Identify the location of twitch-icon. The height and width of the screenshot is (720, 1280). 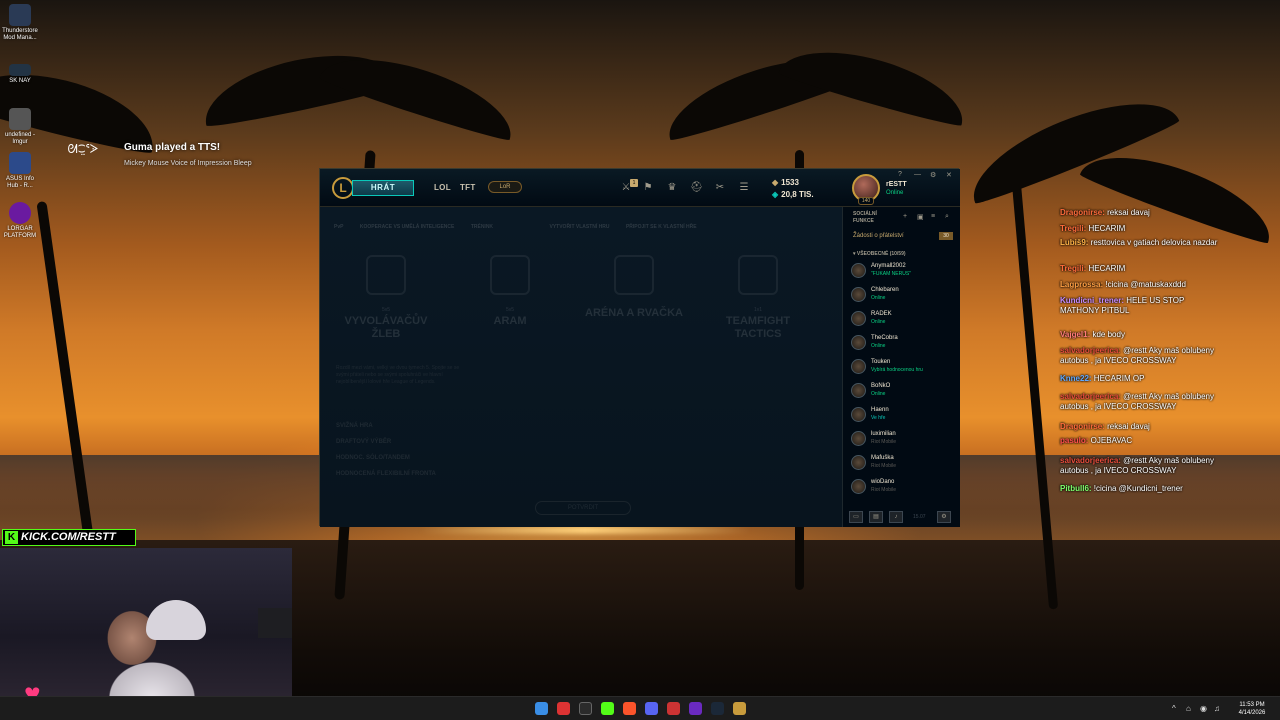
(695, 708).